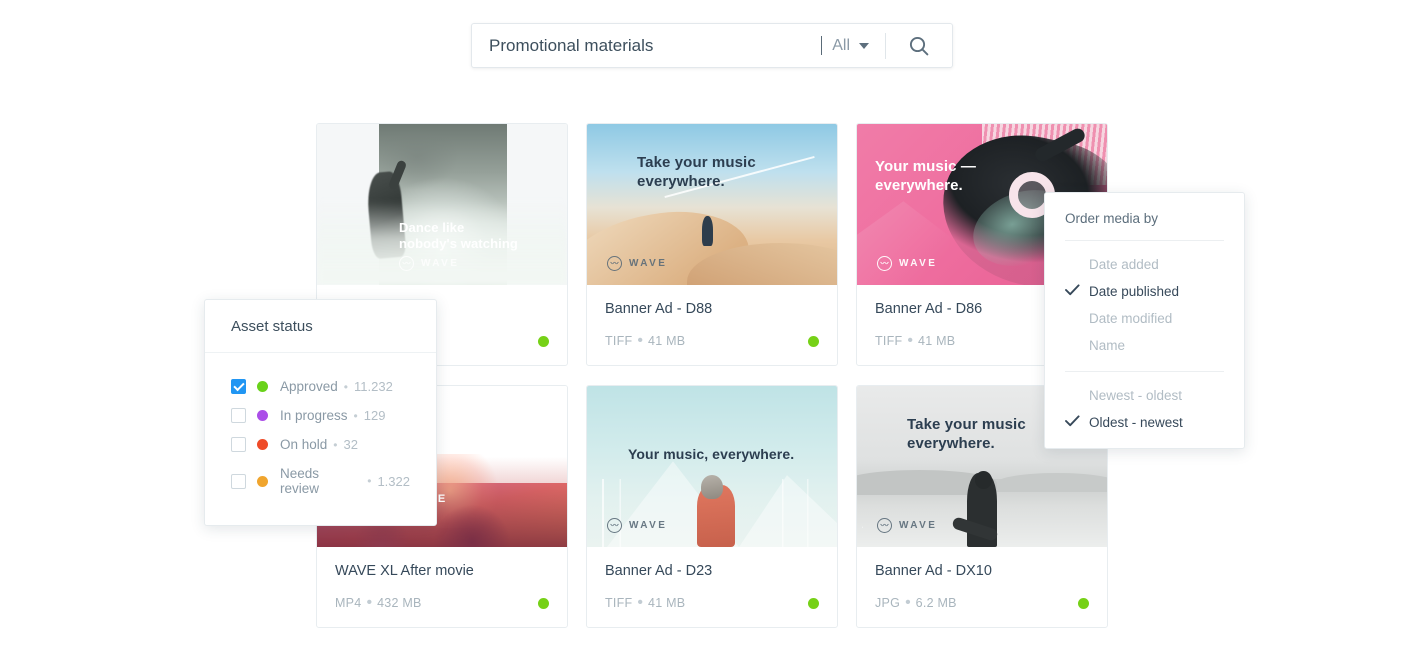  Describe the element at coordinates (314, 415) in the screenshot. I see `status-label: In progress` at that location.